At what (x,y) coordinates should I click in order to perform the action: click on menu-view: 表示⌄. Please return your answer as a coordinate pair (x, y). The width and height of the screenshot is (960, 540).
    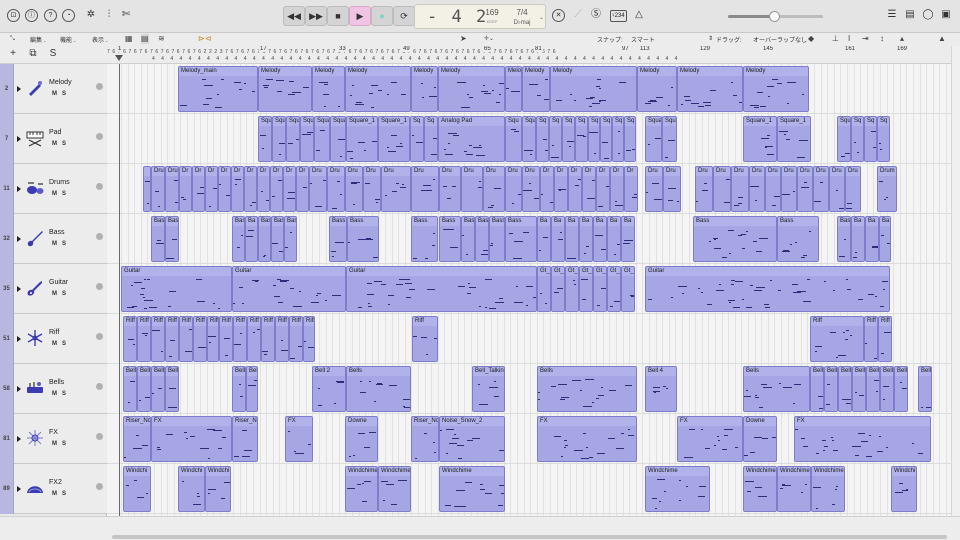
    Looking at the image, I should click on (100, 39).